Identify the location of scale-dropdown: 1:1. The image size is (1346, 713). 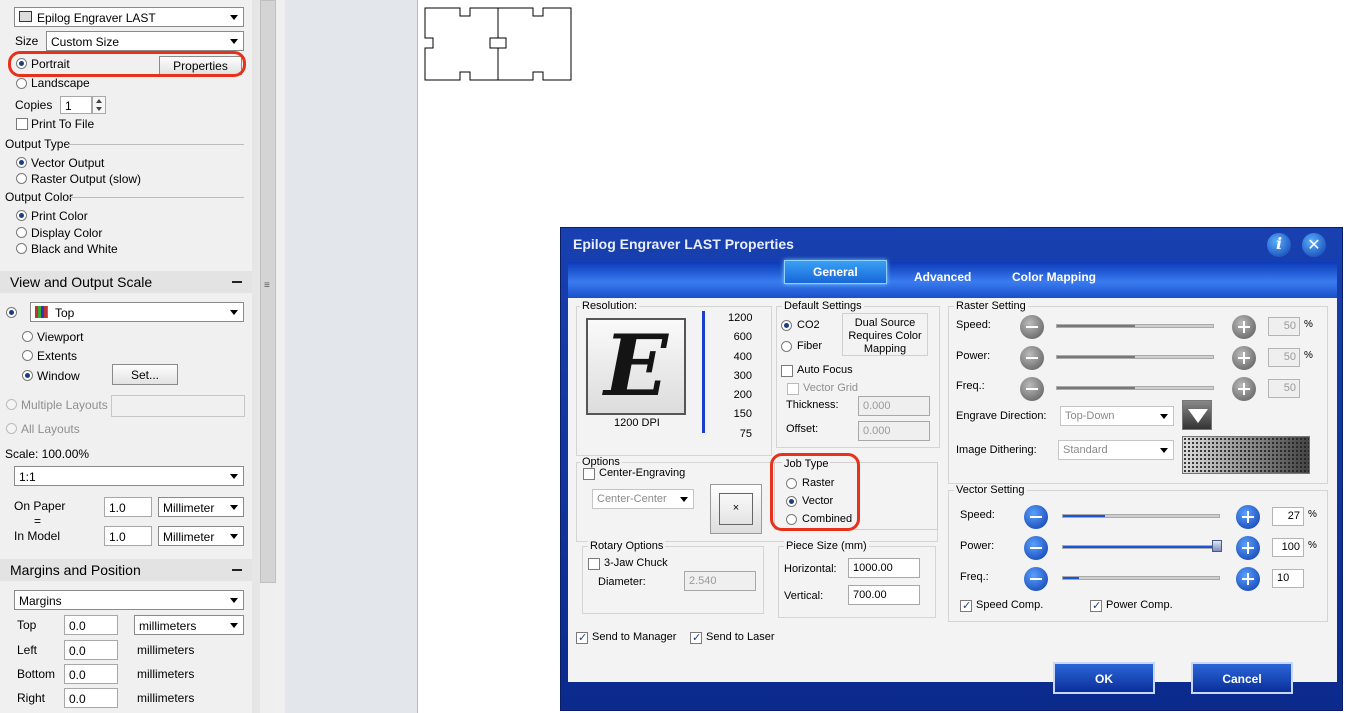
(129, 476).